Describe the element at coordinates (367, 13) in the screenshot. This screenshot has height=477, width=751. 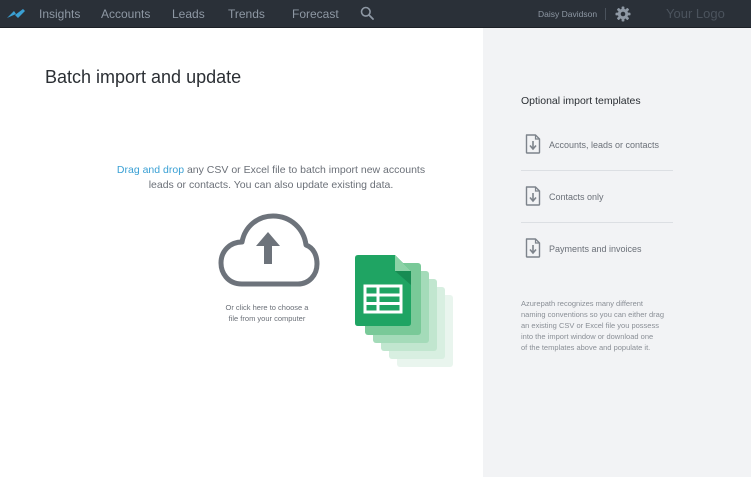
I see `search-icon` at that location.